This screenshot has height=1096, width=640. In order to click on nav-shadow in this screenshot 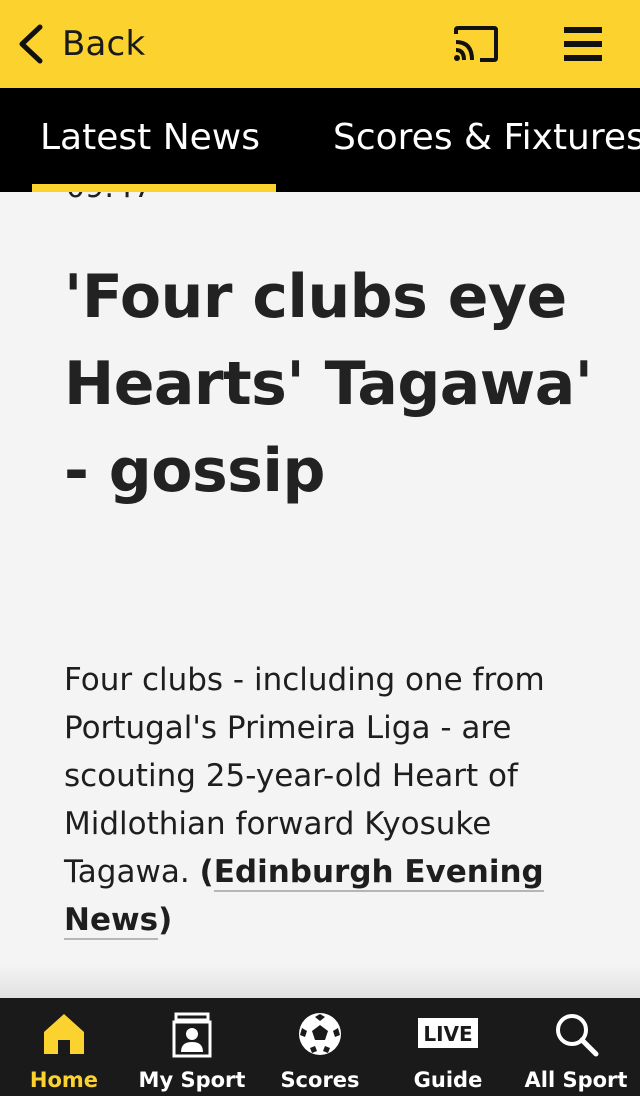, I will do `click(320, 981)`.